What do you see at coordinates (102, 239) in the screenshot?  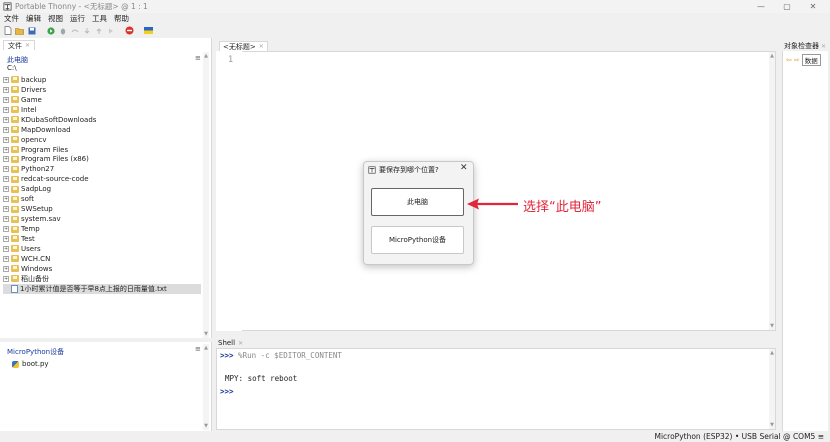 I see `folder-row: + Test` at bounding box center [102, 239].